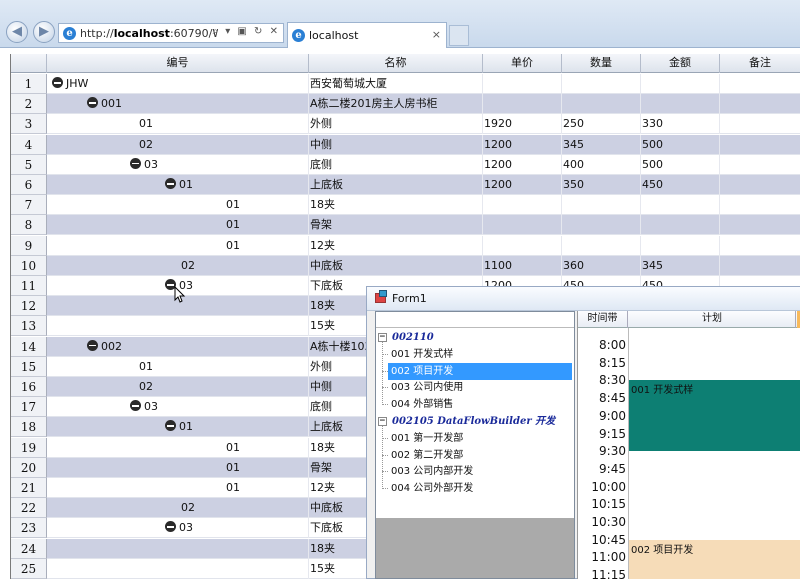 This screenshot has height=579, width=800. Describe the element at coordinates (171, 33) in the screenshot. I see `address-bar: e http://localhost:60790/WebFc ⌕ ▾ ▣ ↻ ✕` at that location.